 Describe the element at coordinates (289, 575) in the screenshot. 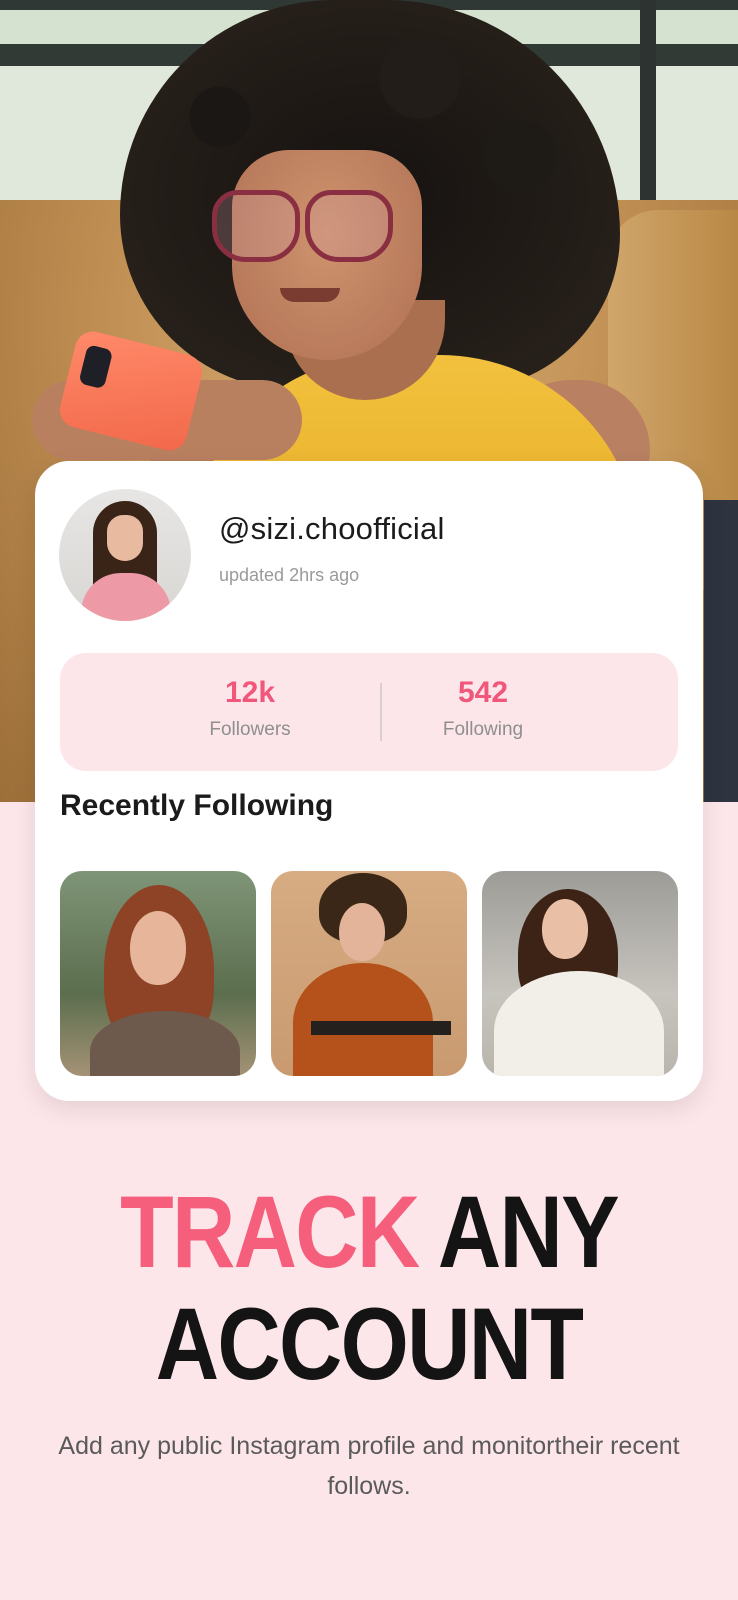

I see `profile-updated-time: updated 2hrs ago` at that location.